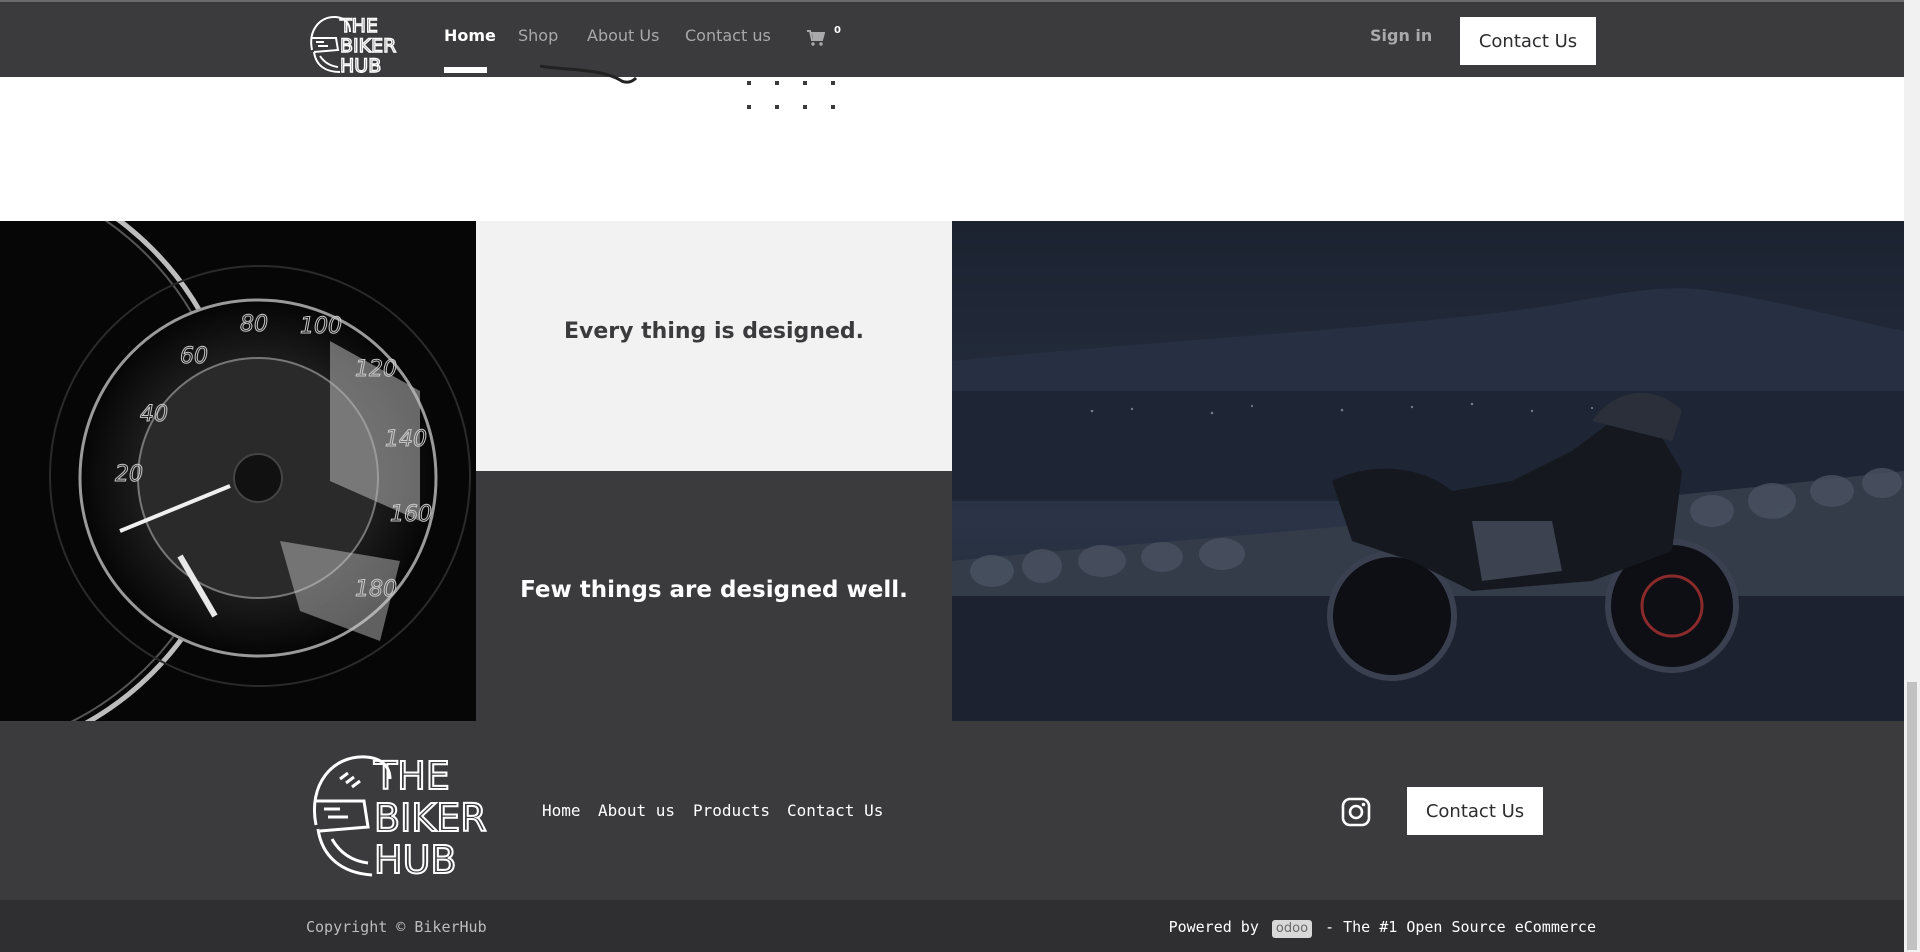 This screenshot has height=952, width=1920. Describe the element at coordinates (321, 326) in the screenshot. I see `svg-text: 100` at that location.